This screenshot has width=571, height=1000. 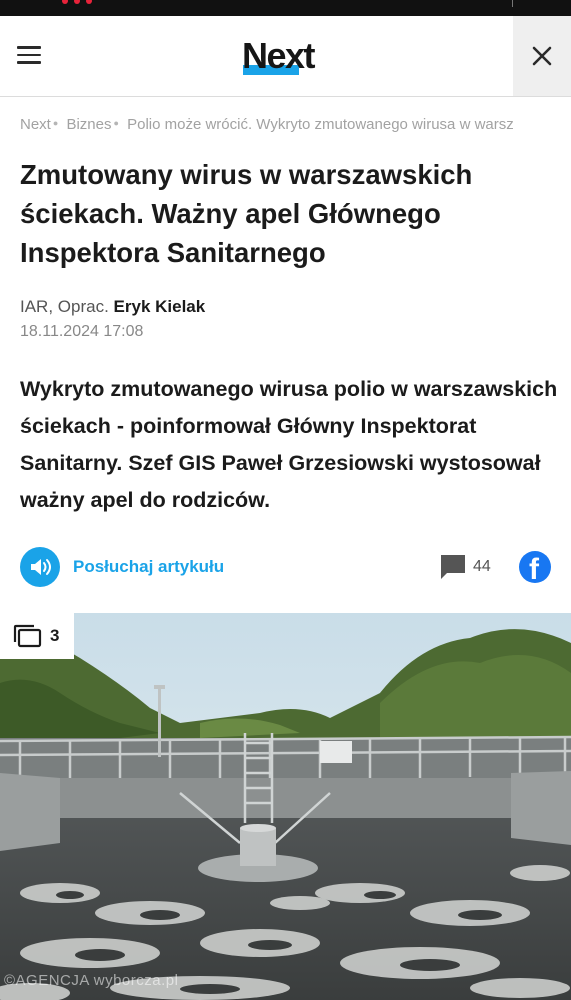 What do you see at coordinates (82, 331) in the screenshot?
I see `article-date: 18.11.2024 17:08` at bounding box center [82, 331].